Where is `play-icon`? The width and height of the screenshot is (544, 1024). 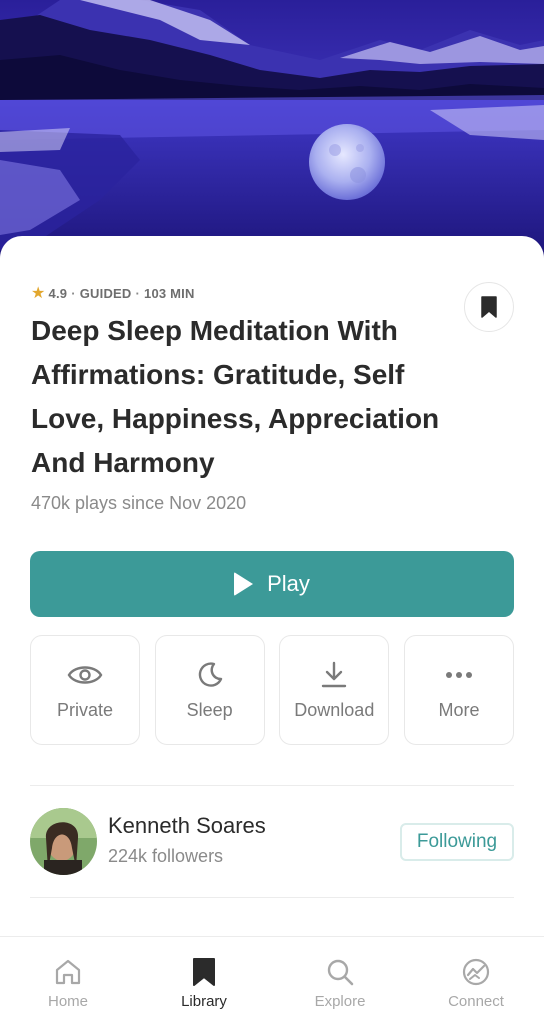
play-icon is located at coordinates (244, 584).